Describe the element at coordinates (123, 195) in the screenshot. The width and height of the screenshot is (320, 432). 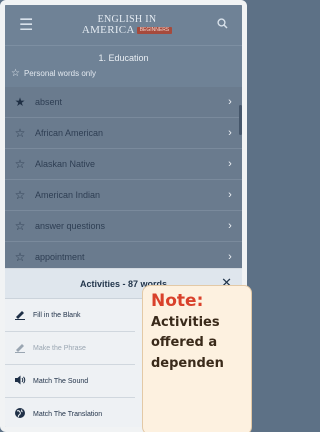
I see `list-item: ☆ American Indian ›` at that location.